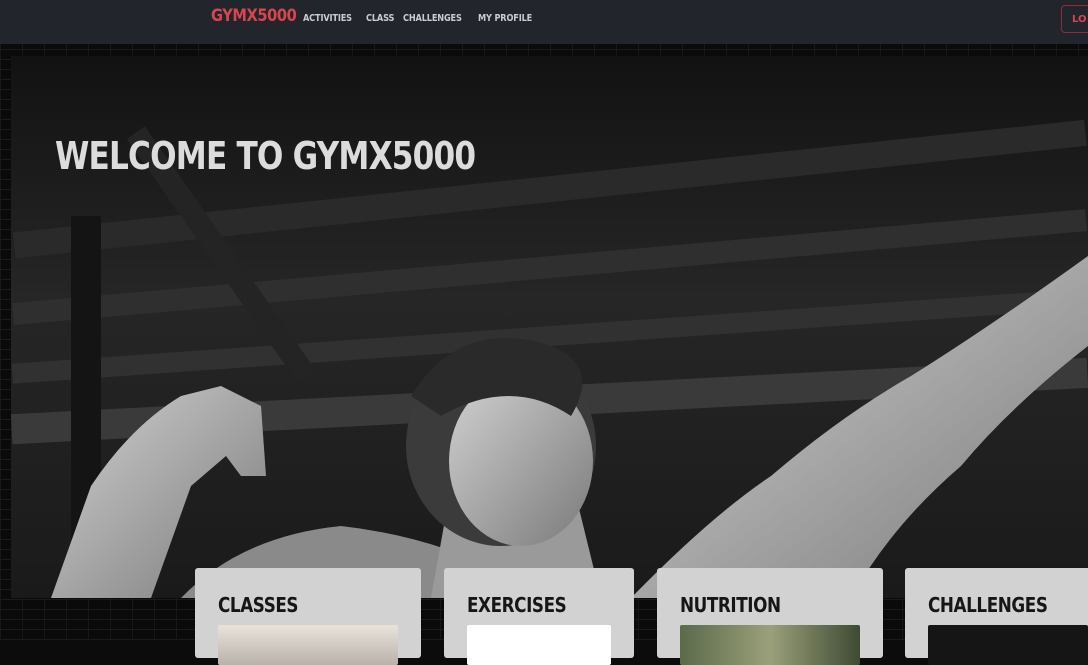 The height and width of the screenshot is (665, 1088). Describe the element at coordinates (517, 605) in the screenshot. I see `card-title: EXERCISES` at that location.